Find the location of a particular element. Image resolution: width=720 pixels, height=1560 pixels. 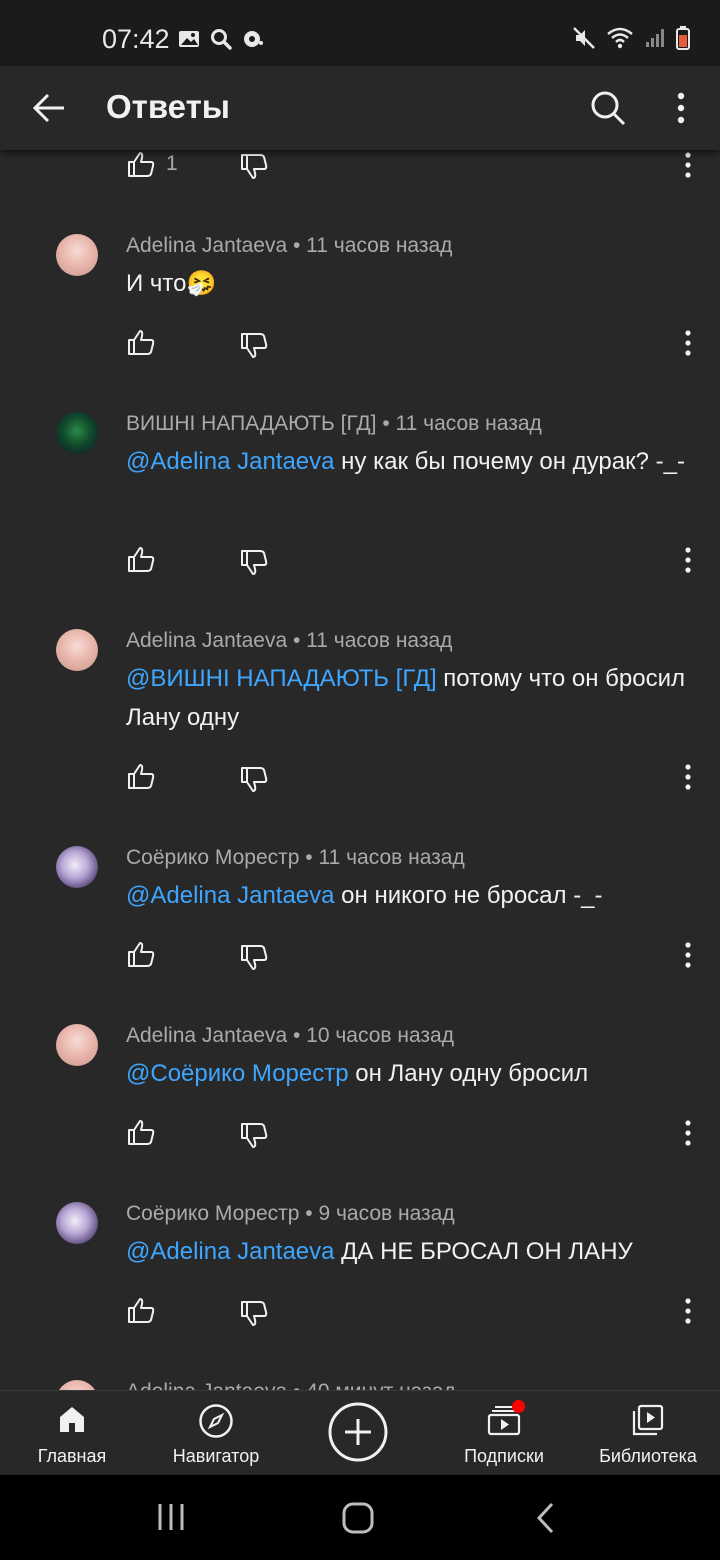

system-navigation-bar is located at coordinates (360, 1517).